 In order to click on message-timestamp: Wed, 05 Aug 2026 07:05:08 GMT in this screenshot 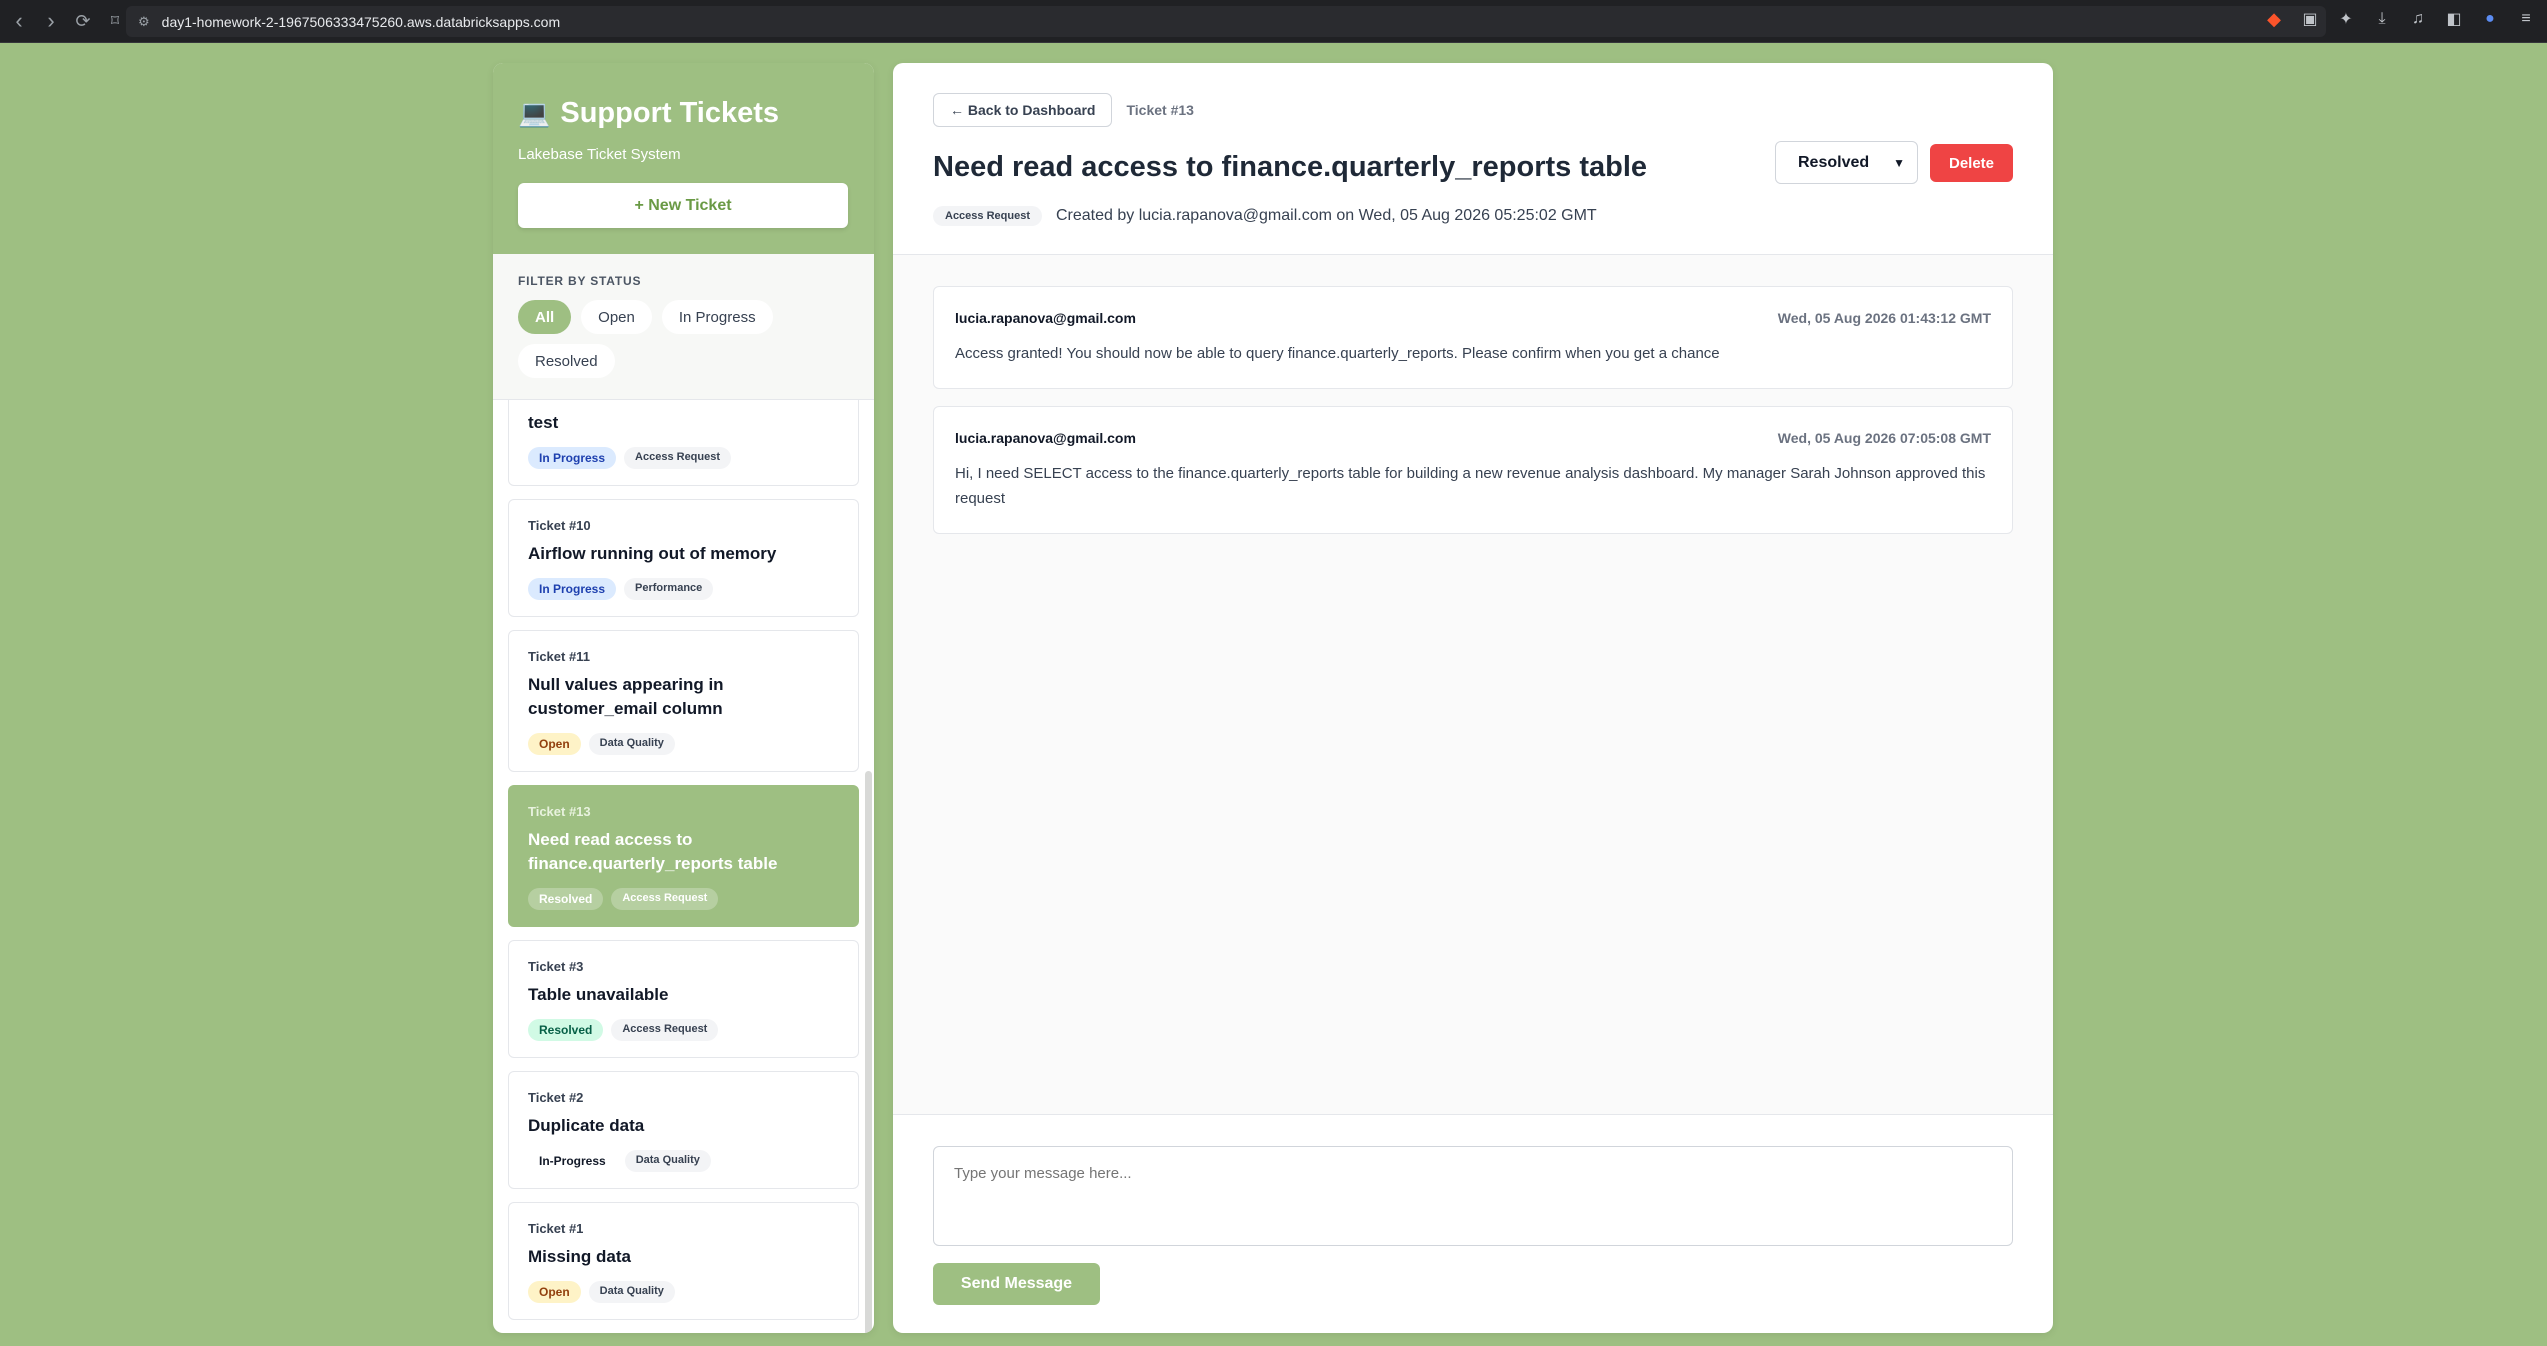, I will do `click(1884, 438)`.